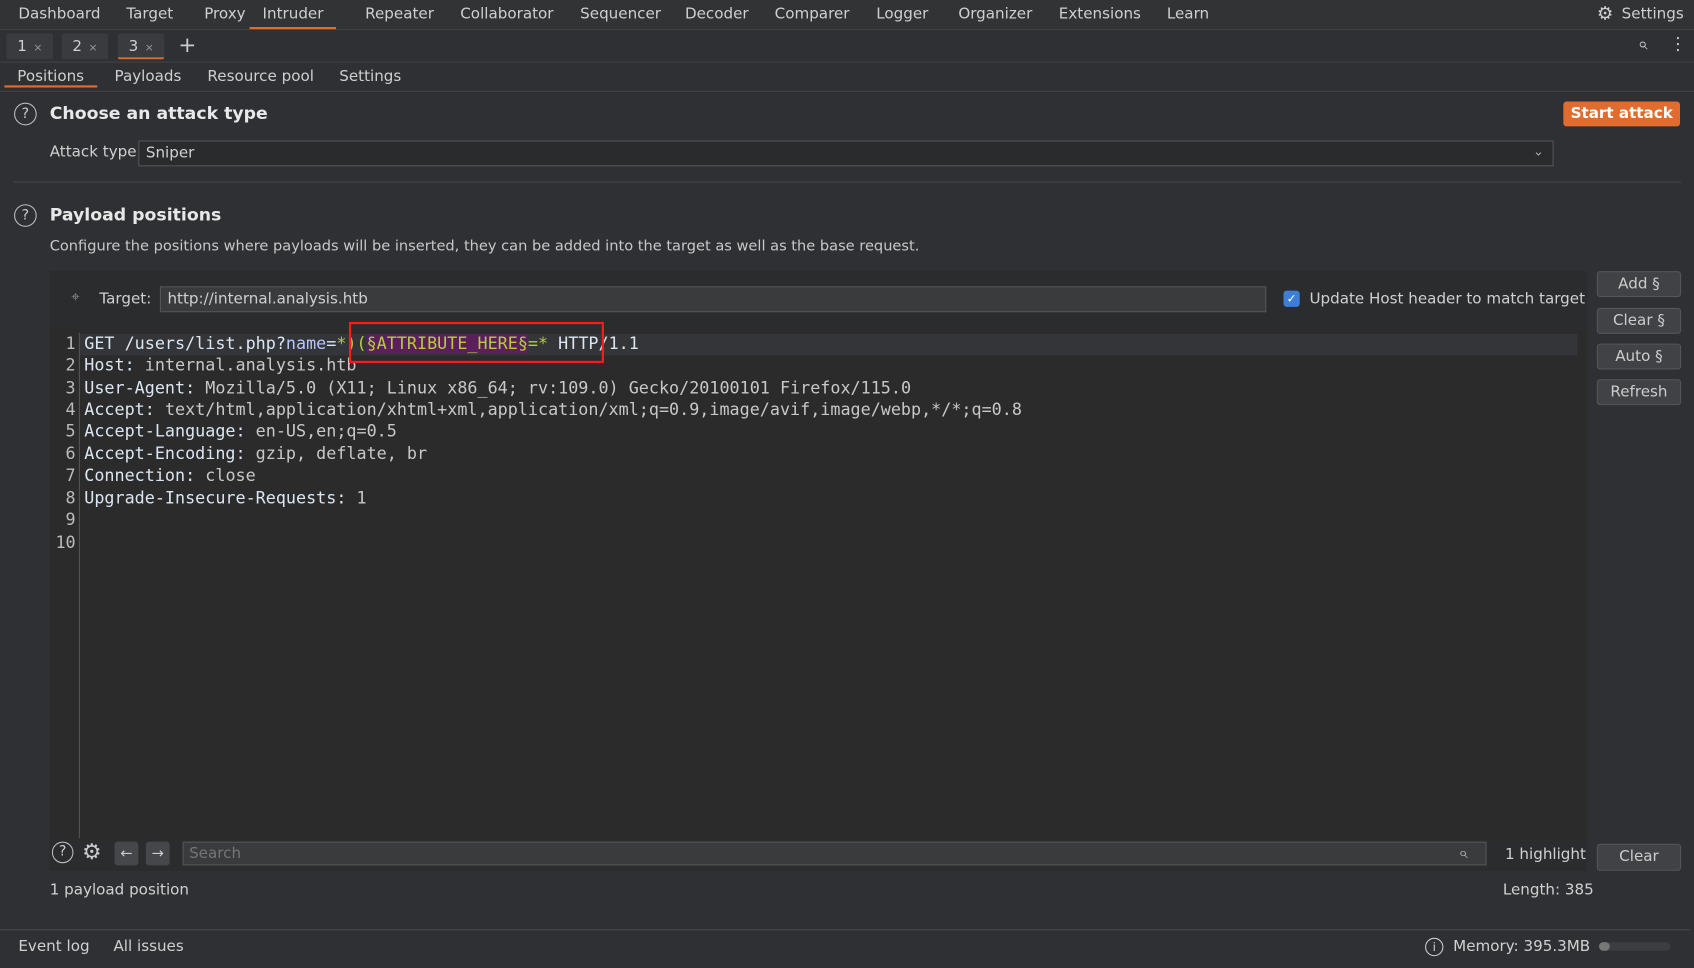 The width and height of the screenshot is (1694, 968). Describe the element at coordinates (70, 475) in the screenshot. I see `line-number: 7` at that location.